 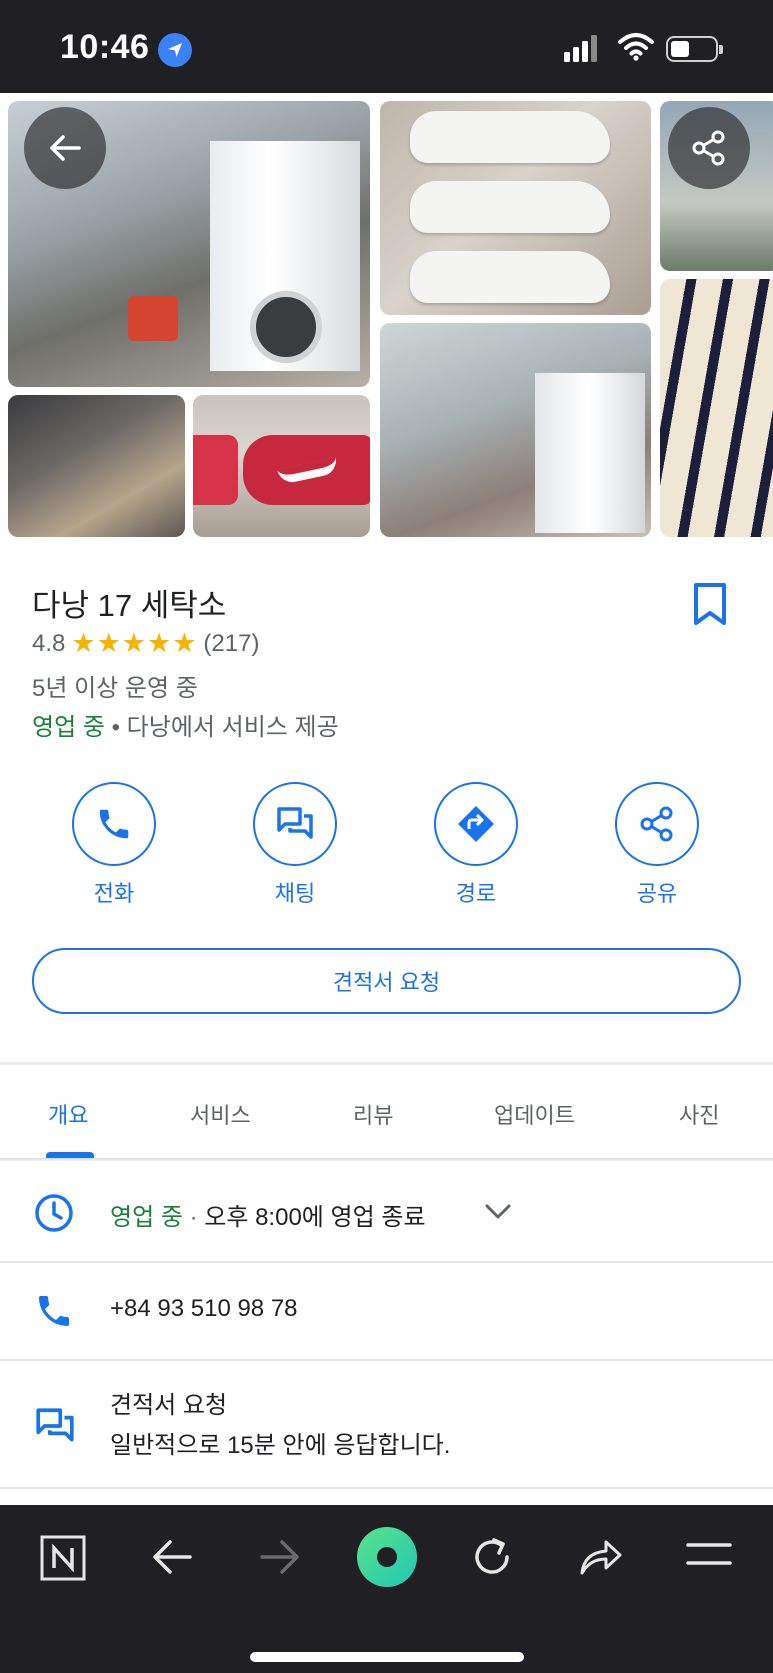 What do you see at coordinates (96, 466) in the screenshot?
I see `photo-clothes-rack` at bounding box center [96, 466].